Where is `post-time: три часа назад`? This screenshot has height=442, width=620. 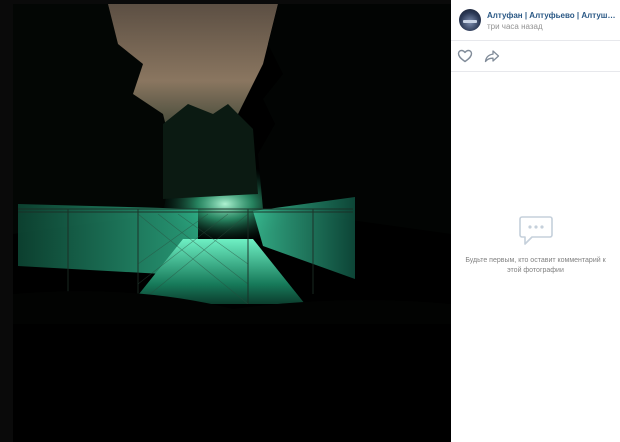
post-time: три часа назад is located at coordinates (515, 26).